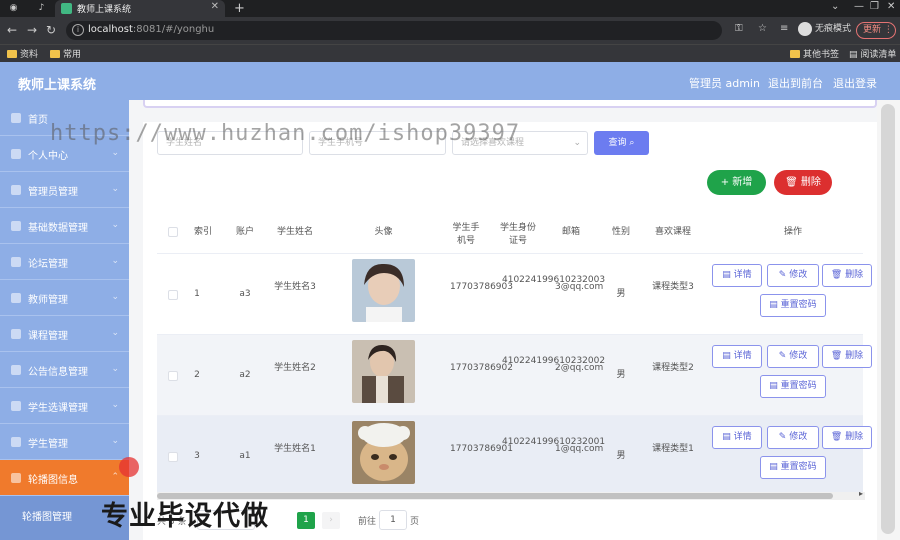 The width and height of the screenshot is (900, 540). Describe the element at coordinates (202, 232) in the screenshot. I see `column-header: 索引` at that location.